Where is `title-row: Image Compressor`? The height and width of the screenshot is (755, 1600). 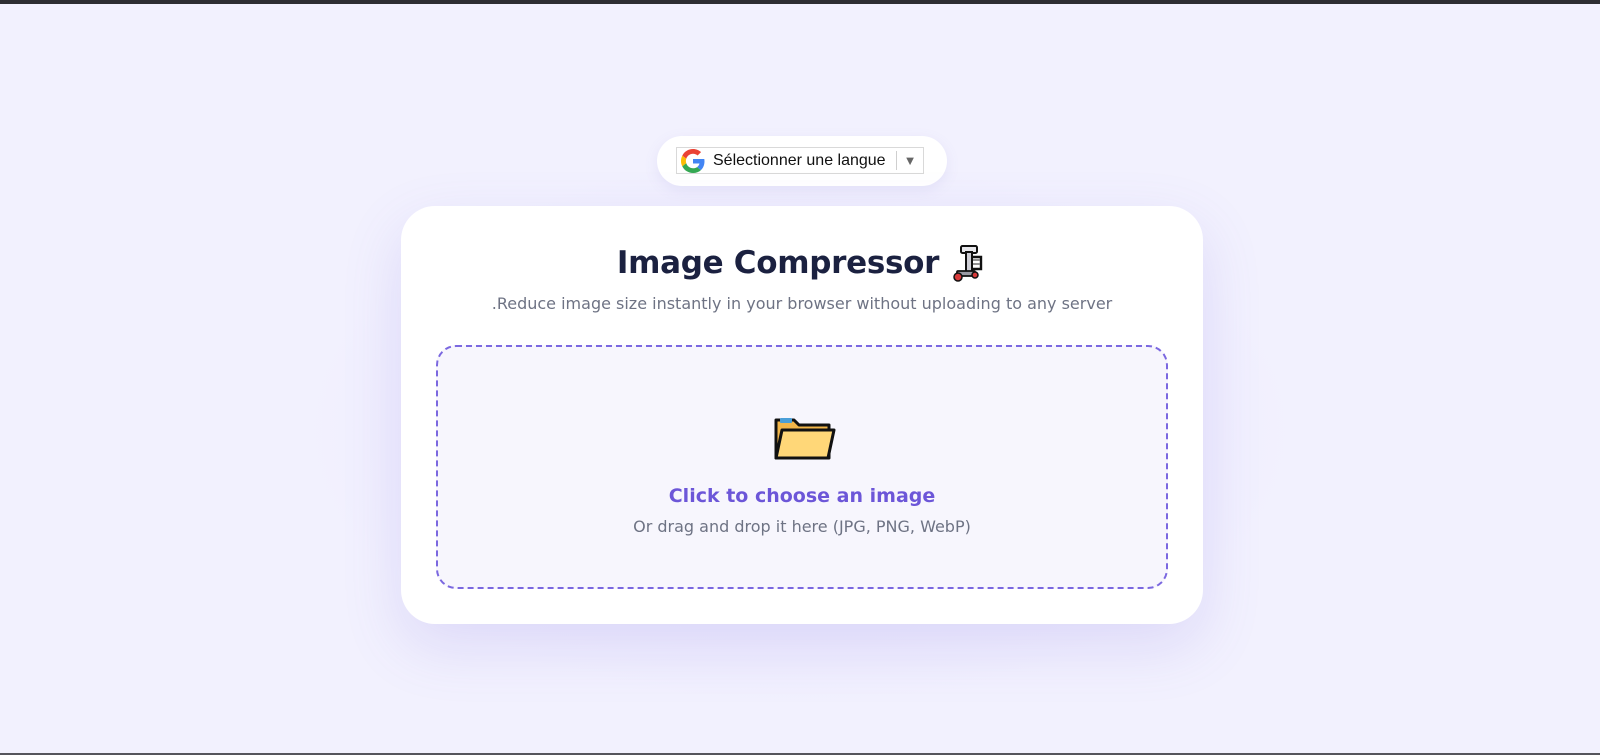
title-row: Image Compressor is located at coordinates (802, 263).